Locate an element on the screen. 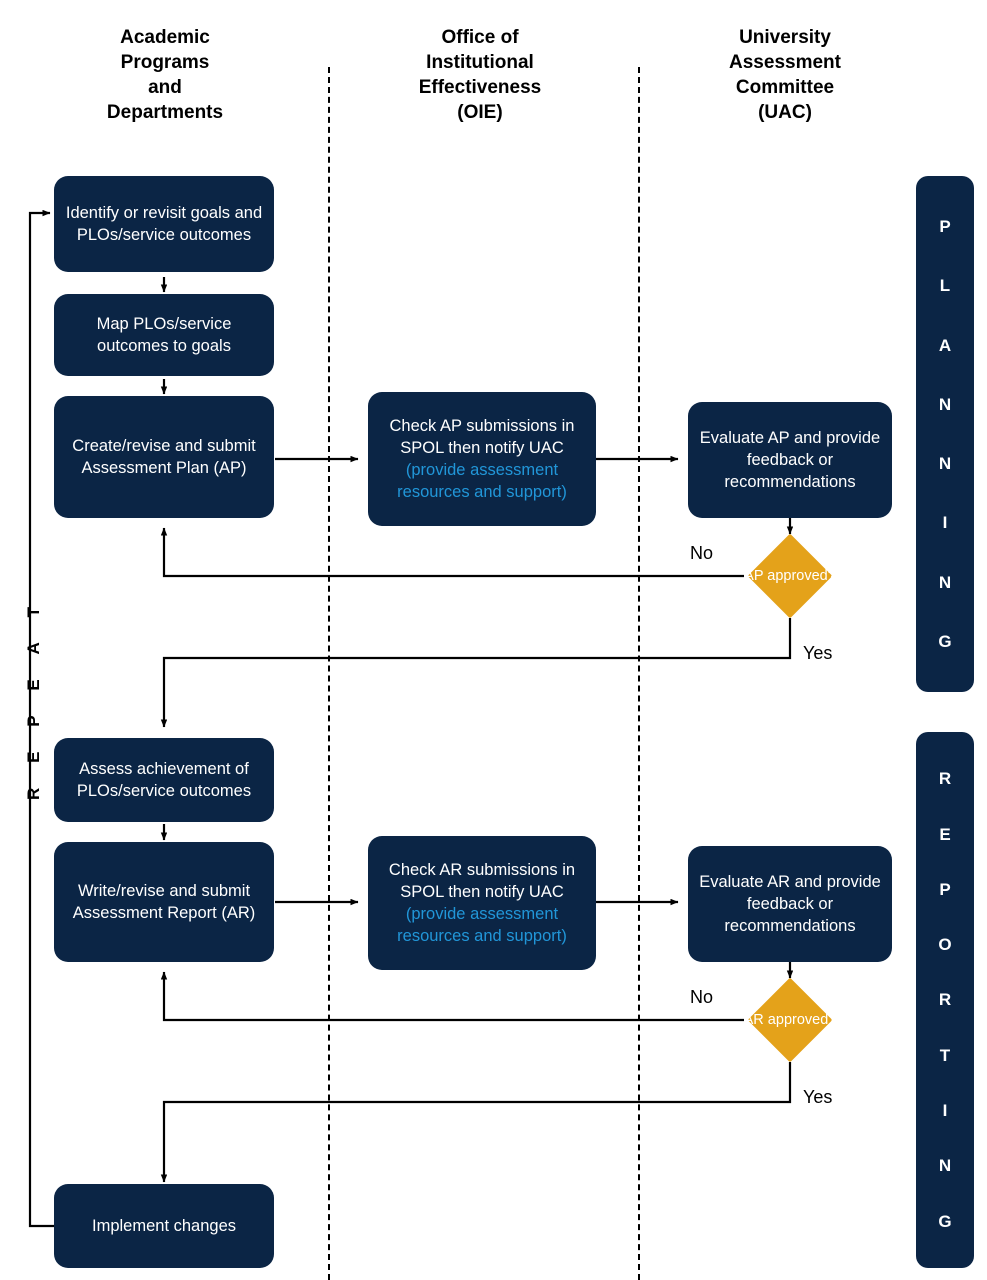 The width and height of the screenshot is (987, 1280). node-map-plos: Map PLOs/service outcomes to goals is located at coordinates (164, 335).